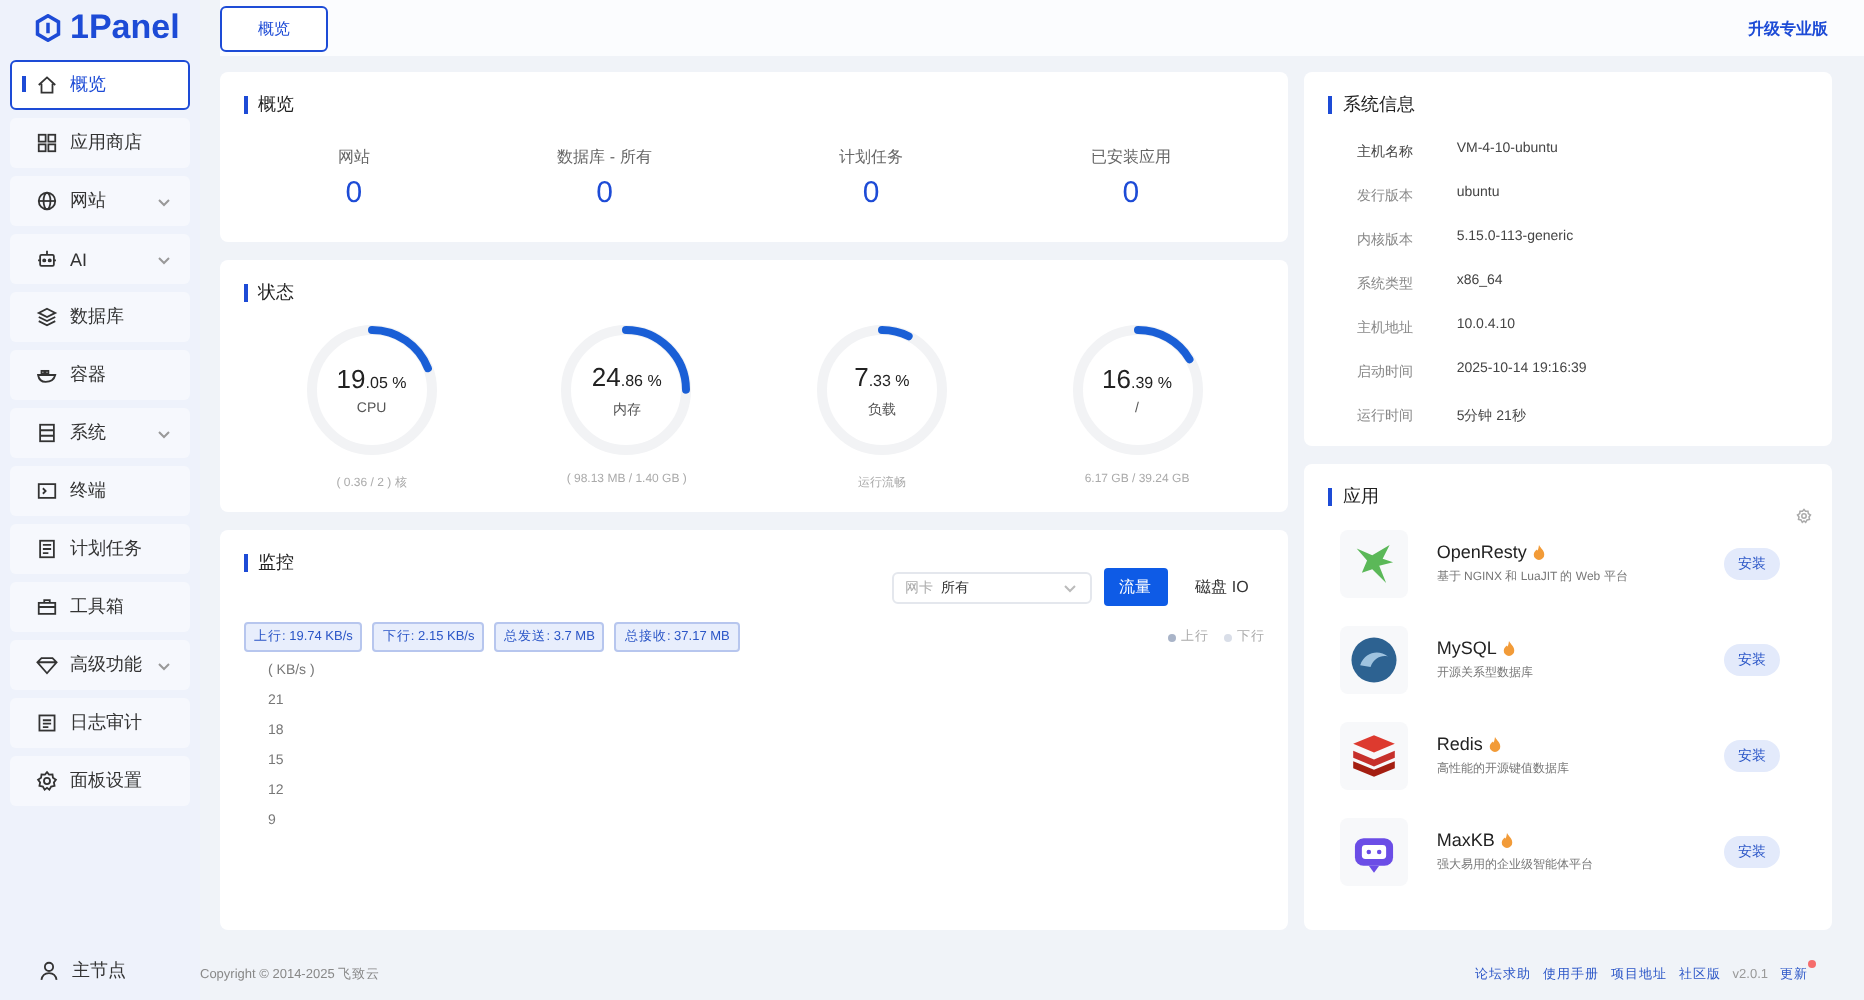 This screenshot has width=1864, height=1000. I want to click on card-title: 状态, so click(276, 293).